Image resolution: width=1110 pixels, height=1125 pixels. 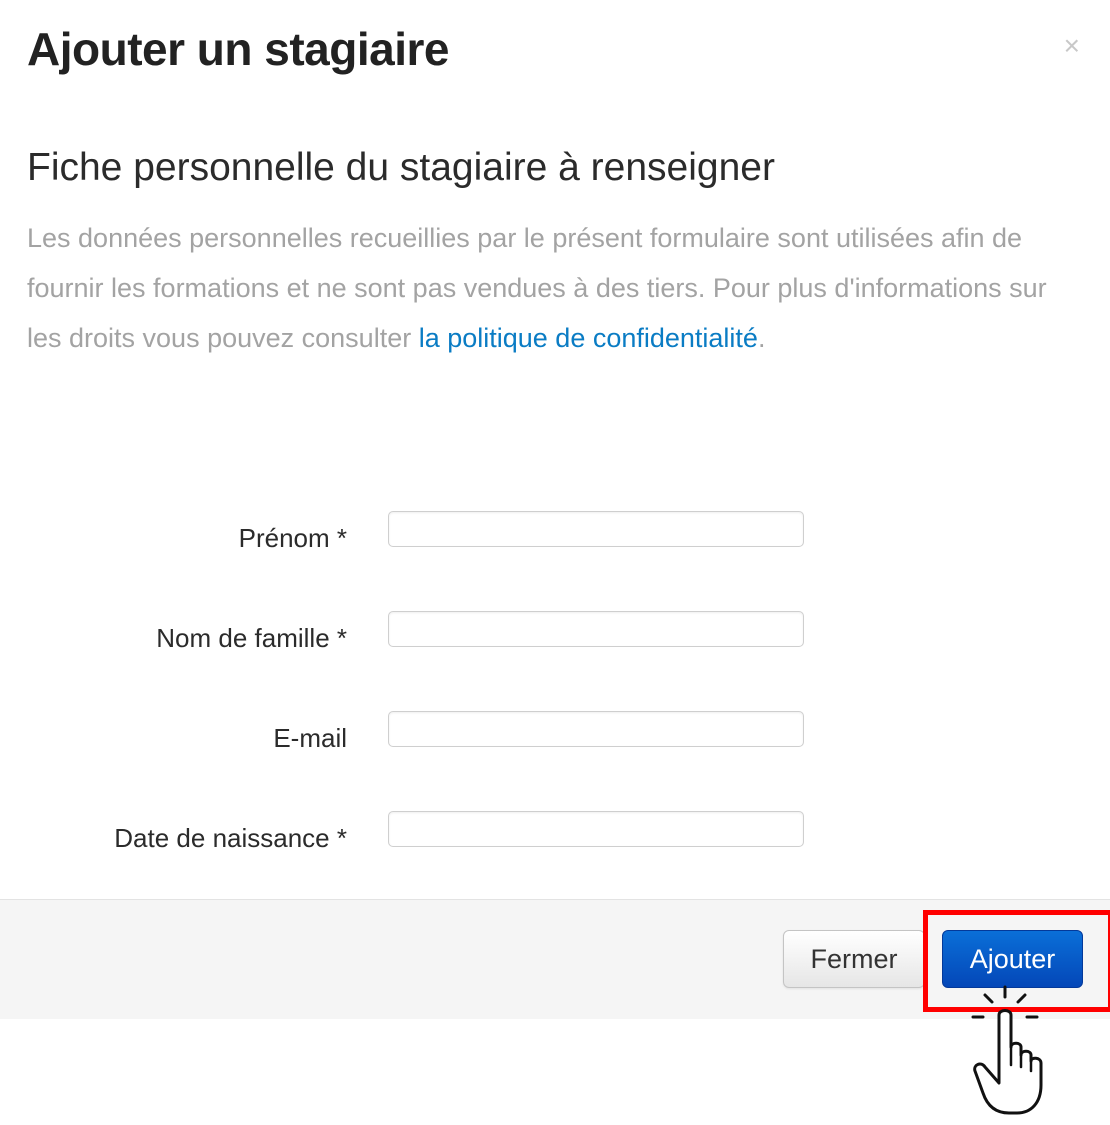 What do you see at coordinates (230, 838) in the screenshot?
I see `birthdate-label: Date de naissance *` at bounding box center [230, 838].